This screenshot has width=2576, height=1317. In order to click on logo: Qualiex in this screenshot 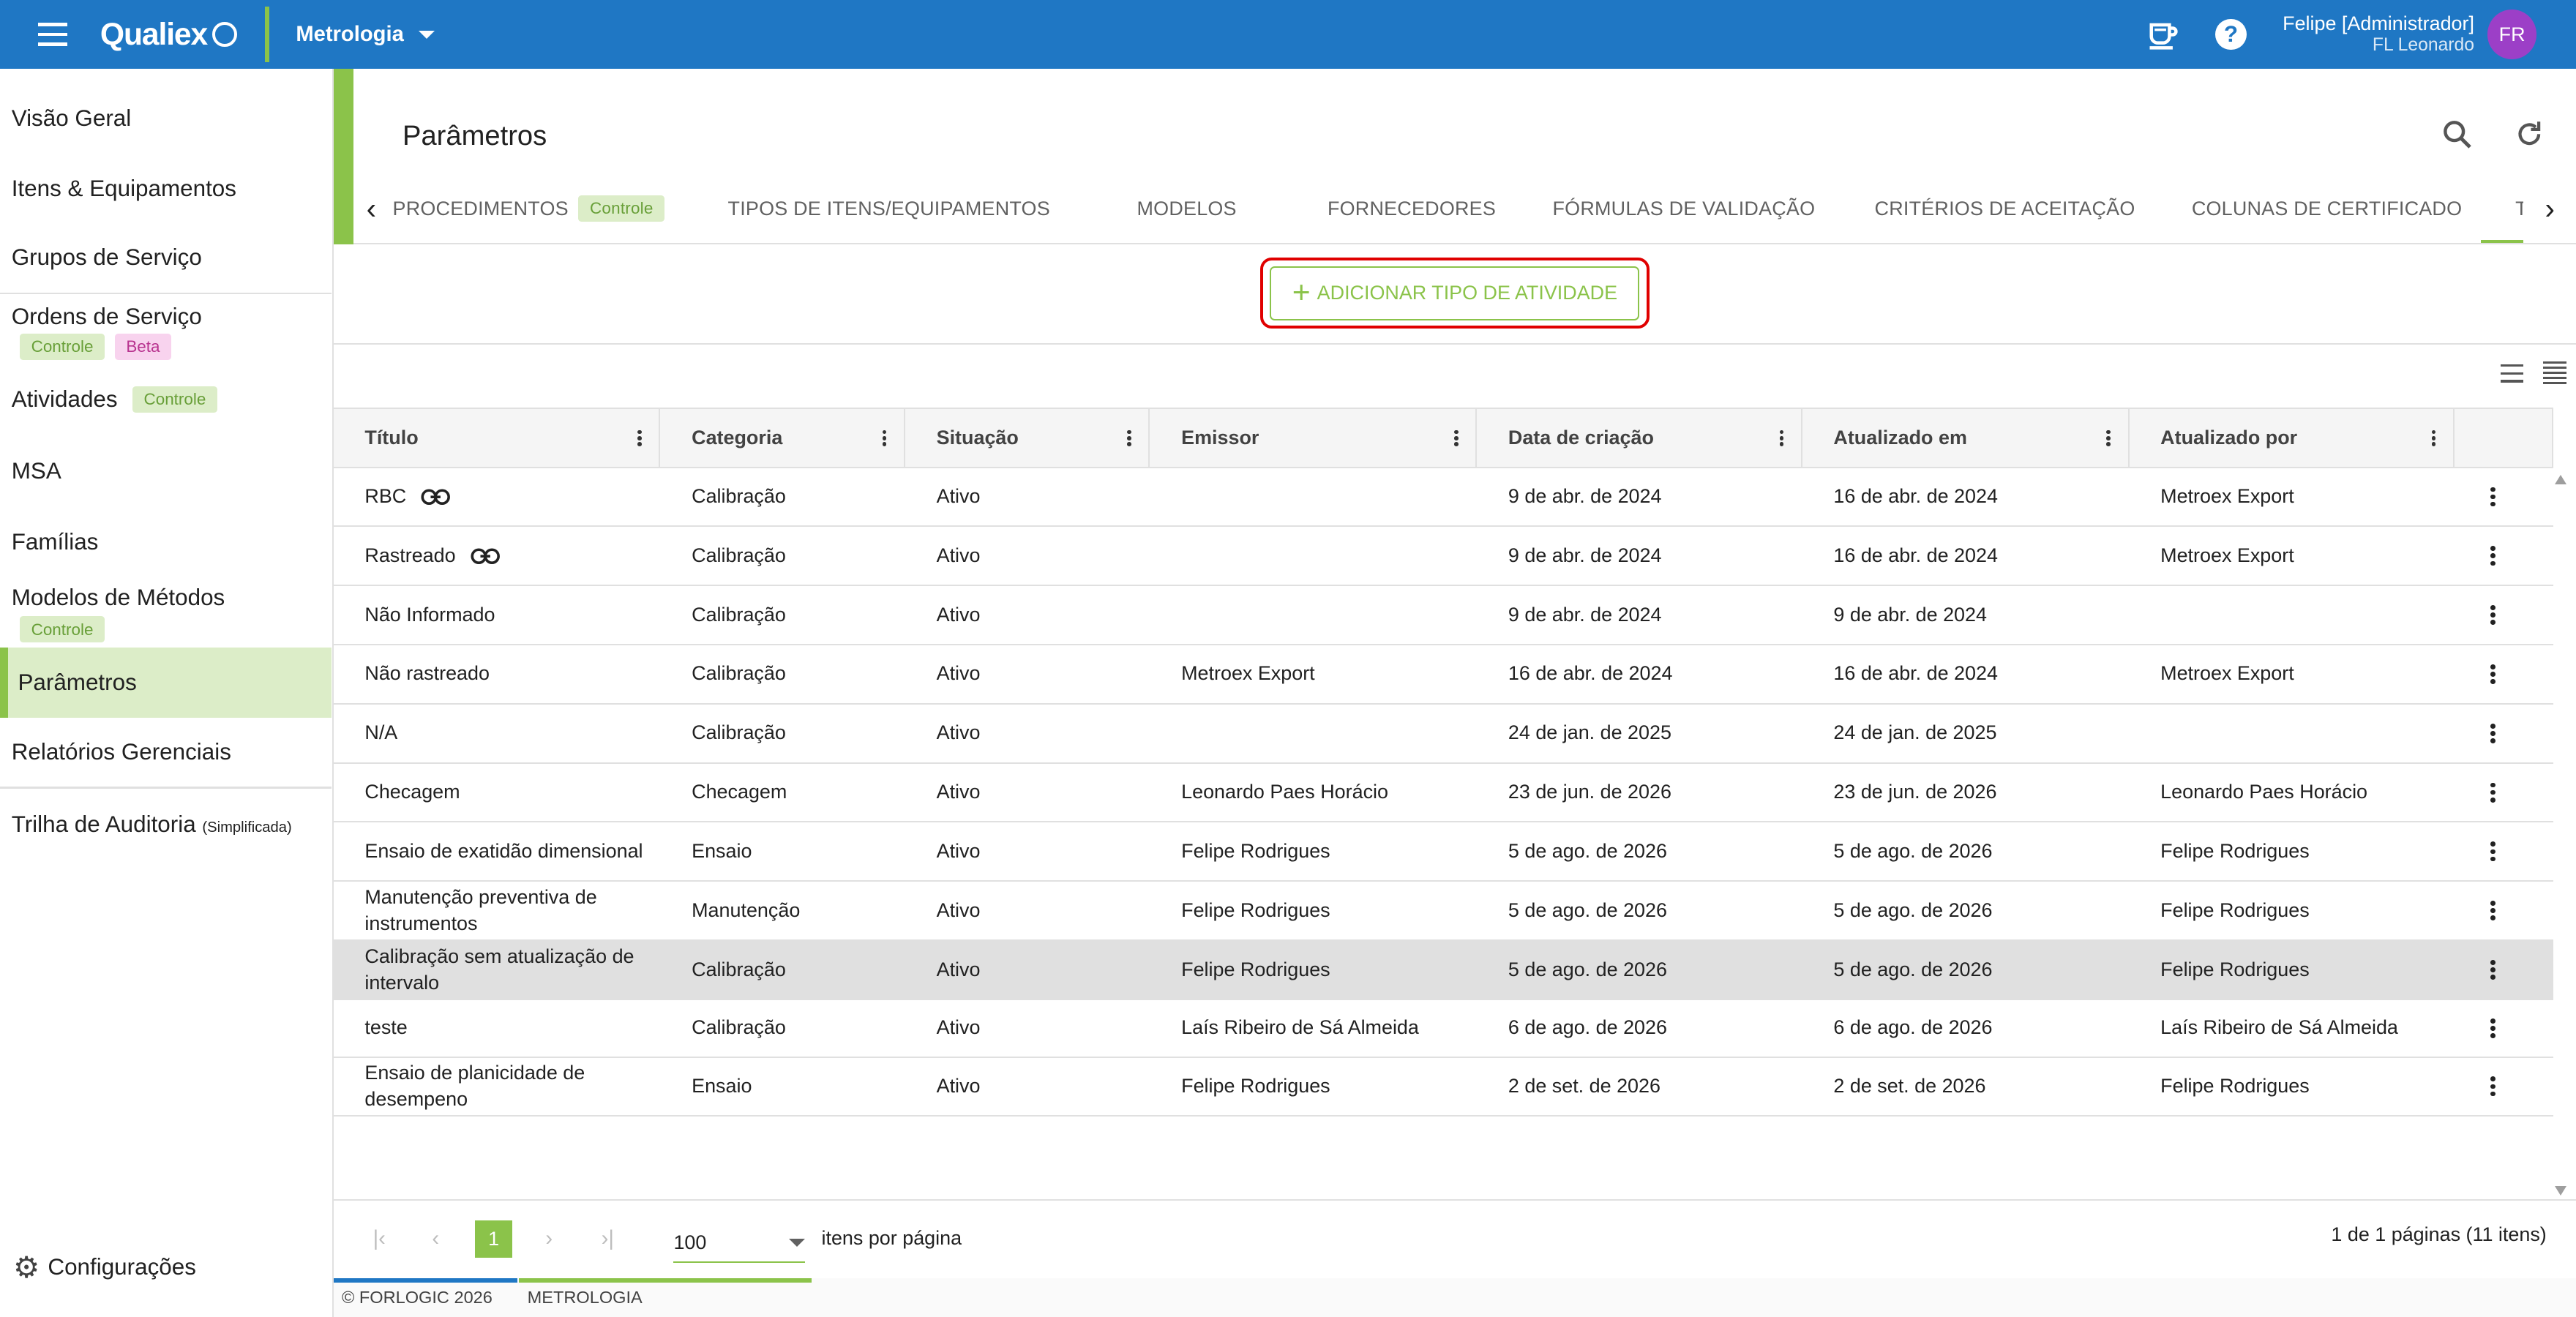, I will do `click(168, 35)`.